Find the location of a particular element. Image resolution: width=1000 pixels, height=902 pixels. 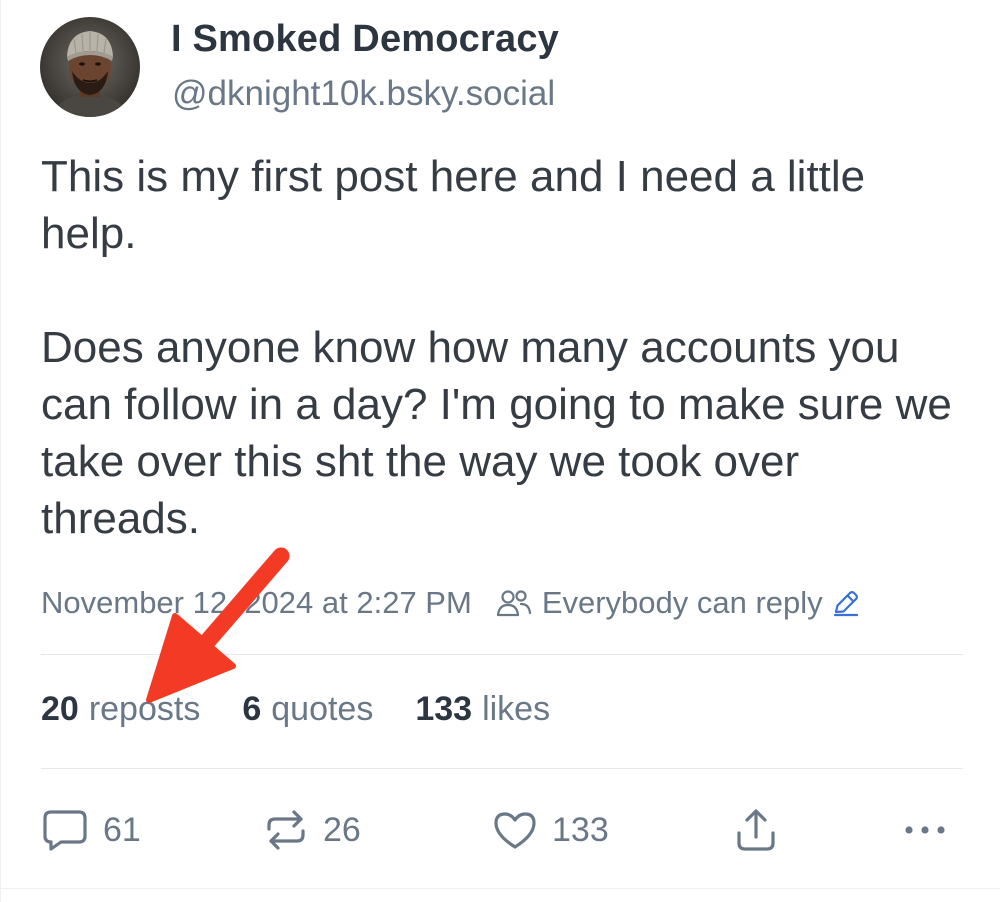

likes-count: 133 is located at coordinates (444, 709).